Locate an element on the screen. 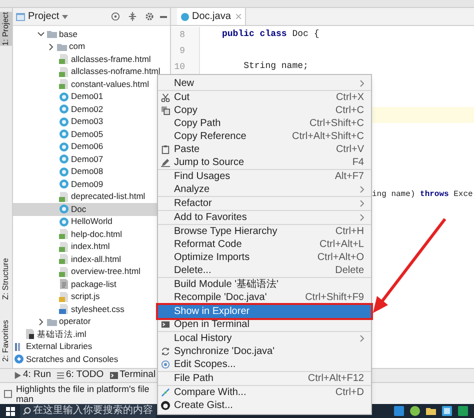 This screenshot has width=474, height=418. shortcut-text: Delete is located at coordinates (349, 271).